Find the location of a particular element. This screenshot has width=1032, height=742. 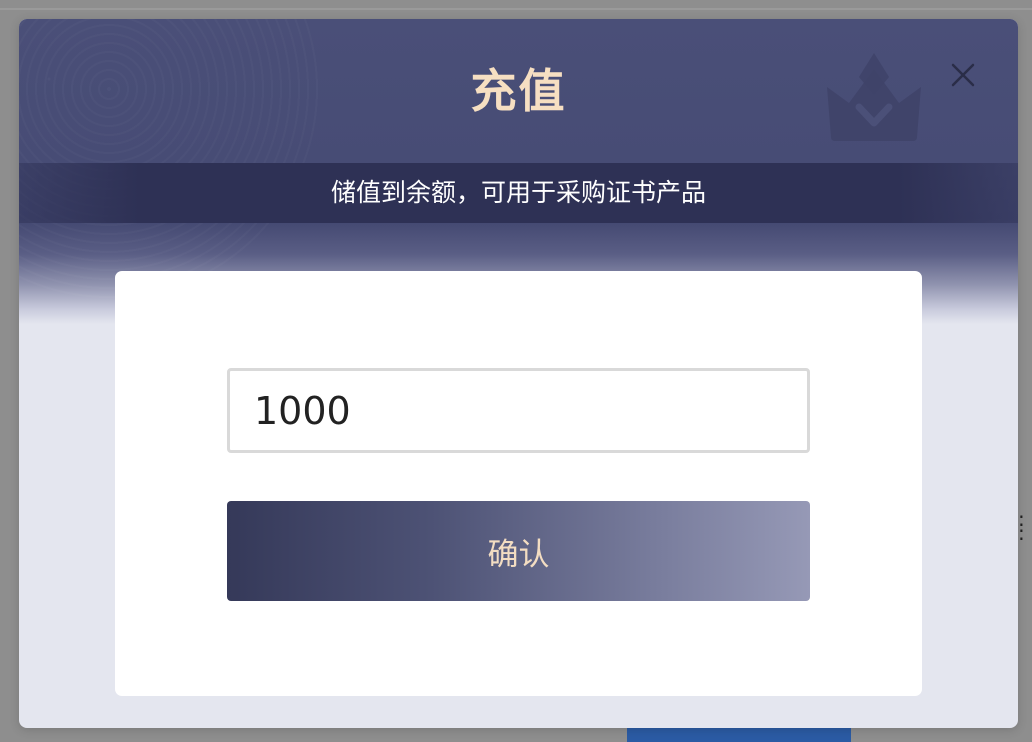

dialog-title: 充值 is located at coordinates (518, 91).